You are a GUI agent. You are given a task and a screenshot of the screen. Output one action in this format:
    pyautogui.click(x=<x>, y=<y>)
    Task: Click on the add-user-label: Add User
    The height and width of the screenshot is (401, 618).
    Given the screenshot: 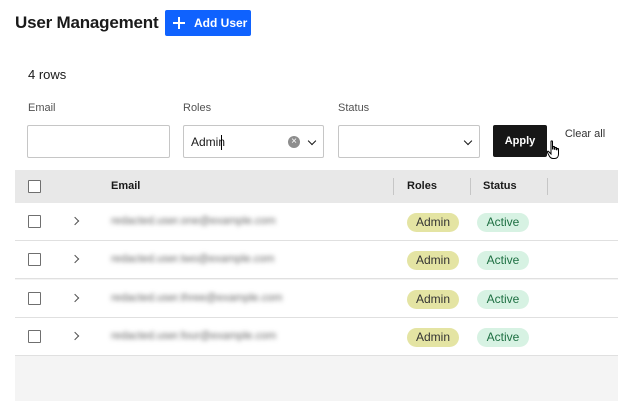 What is the action you would take?
    pyautogui.click(x=221, y=23)
    